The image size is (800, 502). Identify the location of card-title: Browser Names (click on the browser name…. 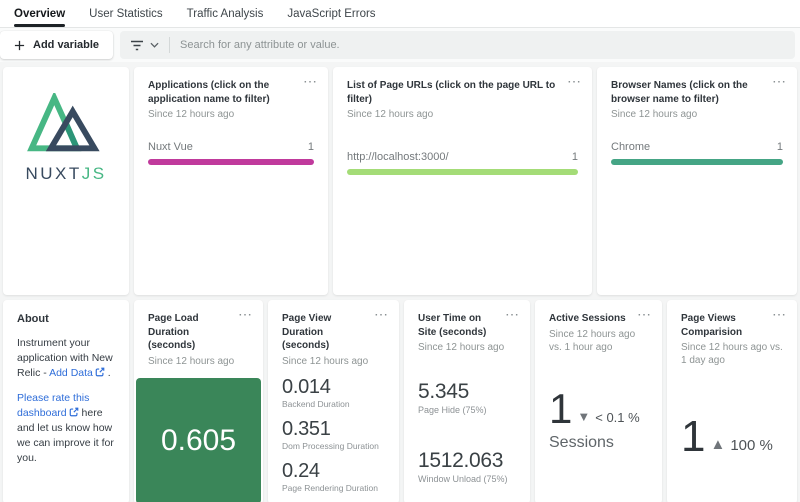
(679, 92).